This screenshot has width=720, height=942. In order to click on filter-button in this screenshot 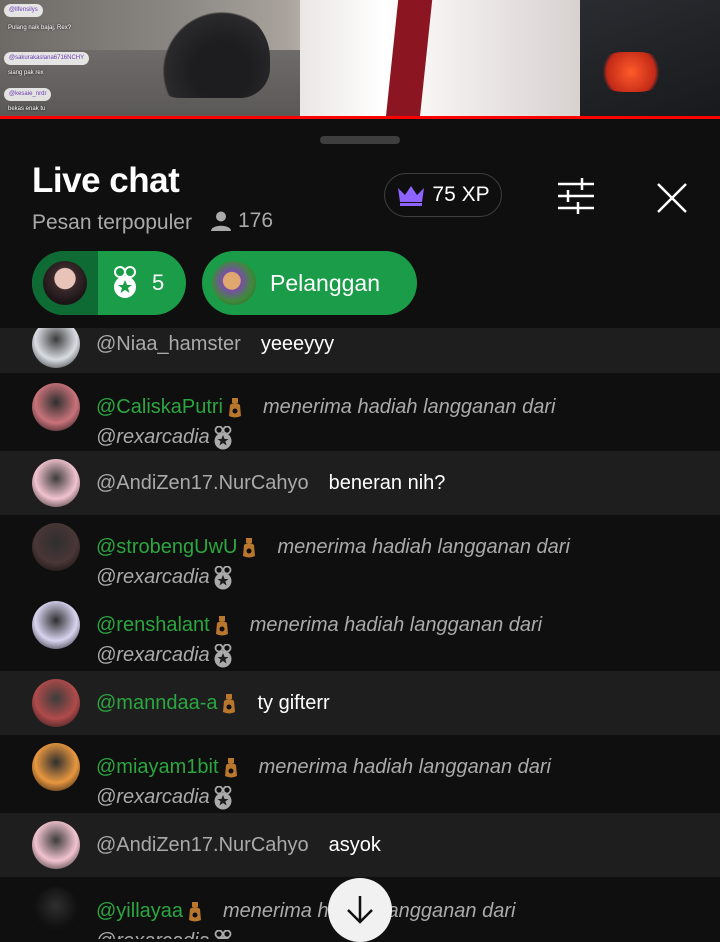, I will do `click(576, 196)`.